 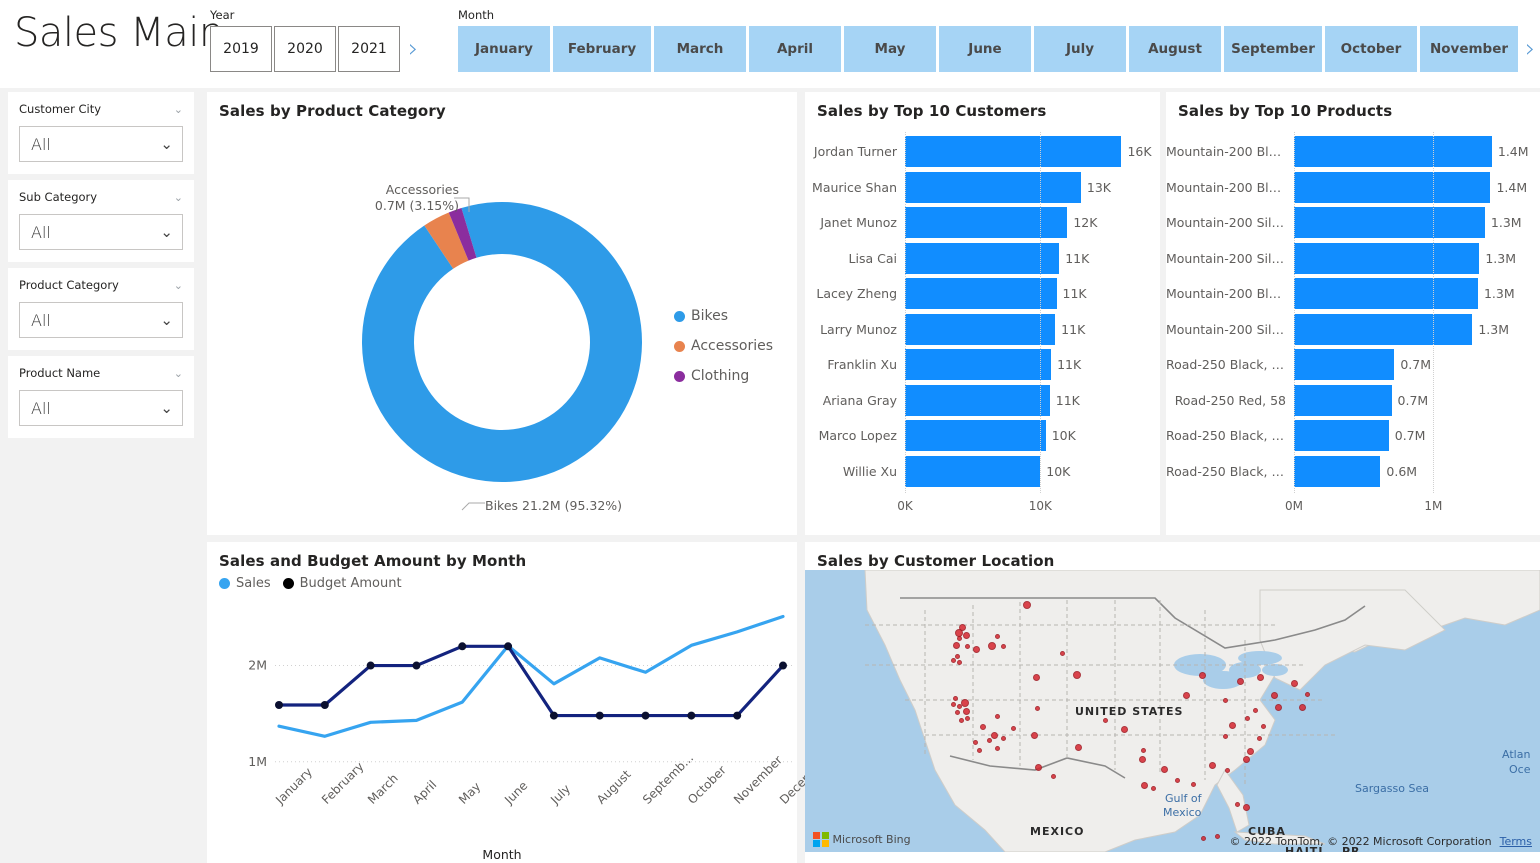 I want to click on bar-row: Lisa Cai 11K, so click(x=982, y=259).